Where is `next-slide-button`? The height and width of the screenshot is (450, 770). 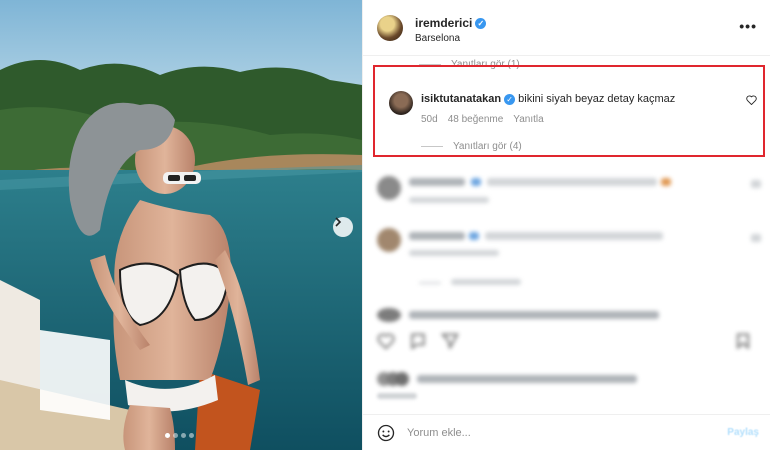
next-slide-button is located at coordinates (343, 227).